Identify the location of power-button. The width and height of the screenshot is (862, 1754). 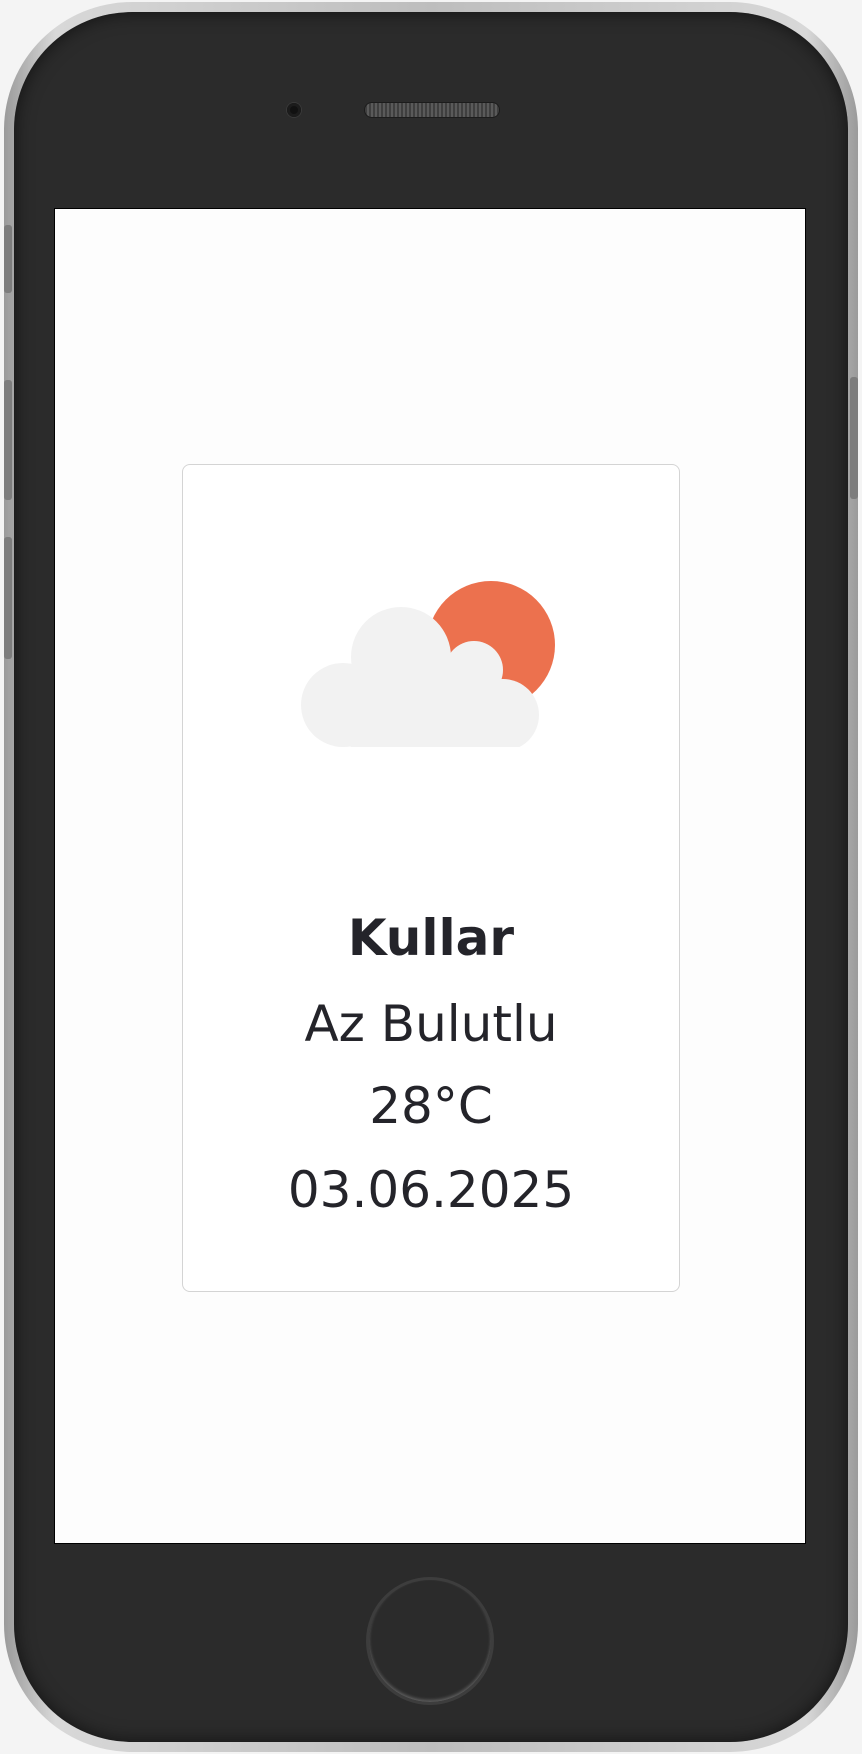
(854, 438).